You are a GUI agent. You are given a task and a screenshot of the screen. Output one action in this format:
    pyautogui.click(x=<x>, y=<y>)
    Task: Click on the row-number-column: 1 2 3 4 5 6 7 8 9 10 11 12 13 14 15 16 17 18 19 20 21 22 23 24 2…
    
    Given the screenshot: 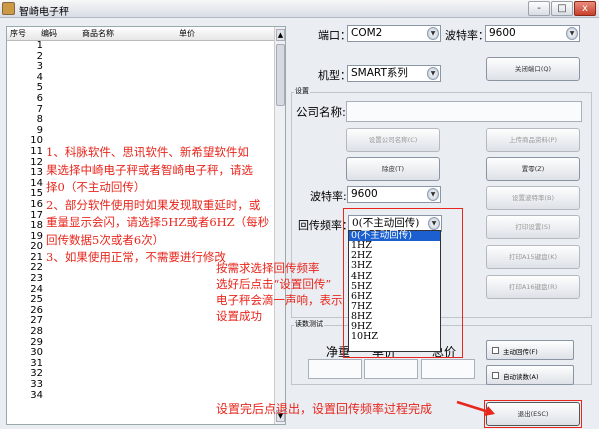 What is the action you would take?
    pyautogui.click(x=27, y=221)
    